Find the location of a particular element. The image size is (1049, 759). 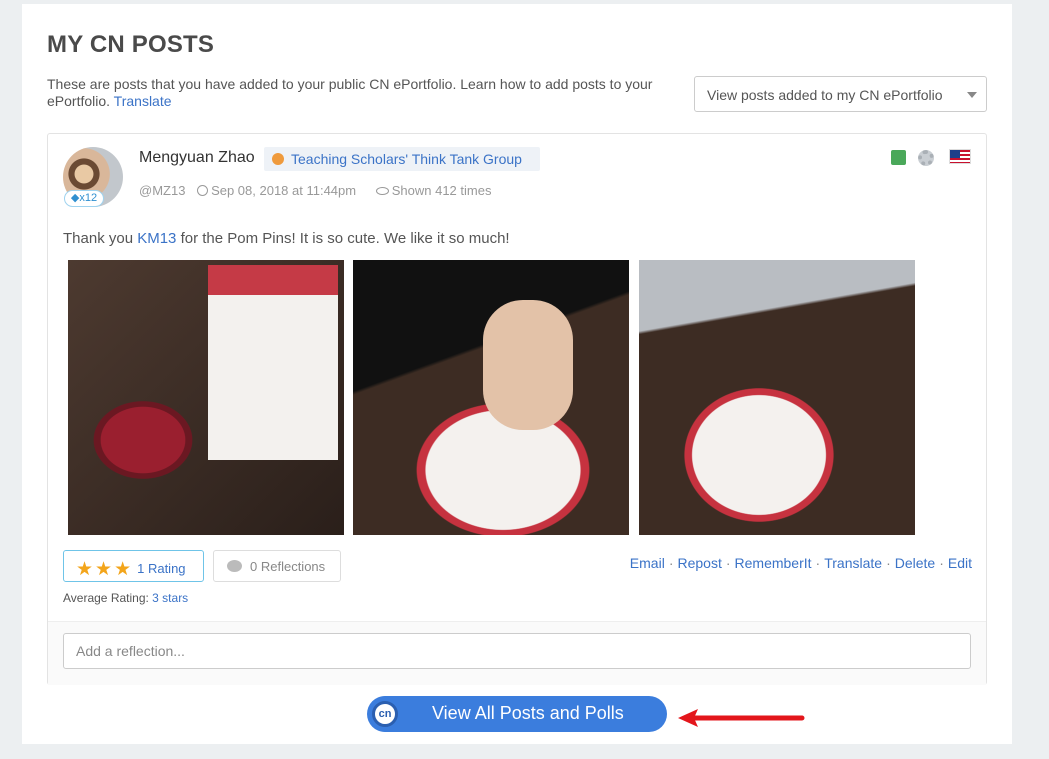

group-tag: Teaching Scholars' Think Tank Group is located at coordinates (402, 159).